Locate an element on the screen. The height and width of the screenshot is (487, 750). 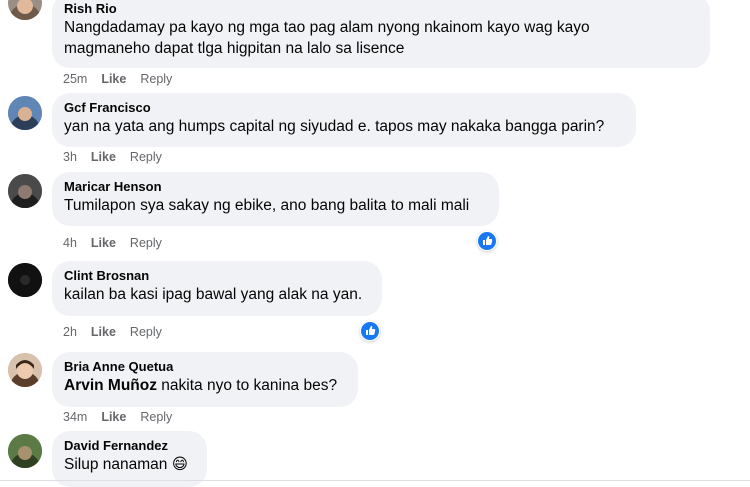
comment-author: Maricar Henson is located at coordinates (275, 187).